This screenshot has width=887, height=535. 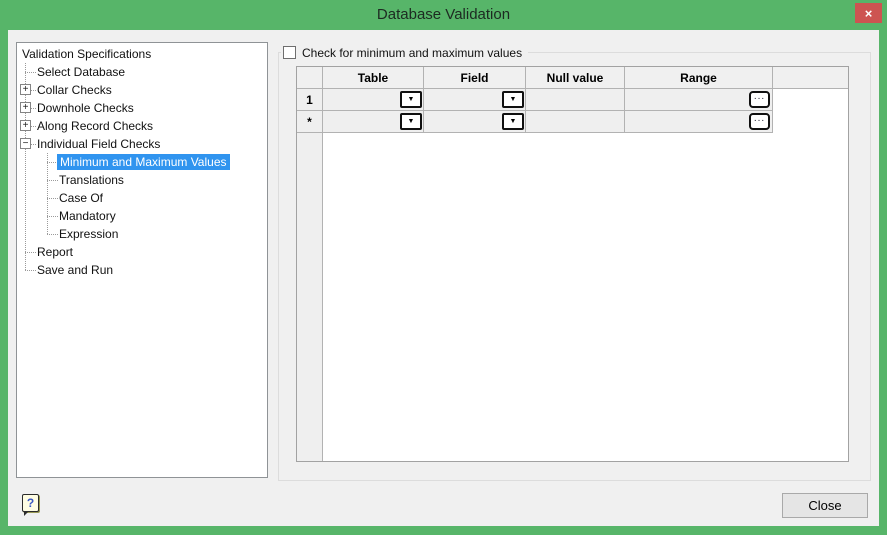 What do you see at coordinates (412, 53) in the screenshot?
I see `minmax-checkbox-label: Check for minimum and maximum values` at bounding box center [412, 53].